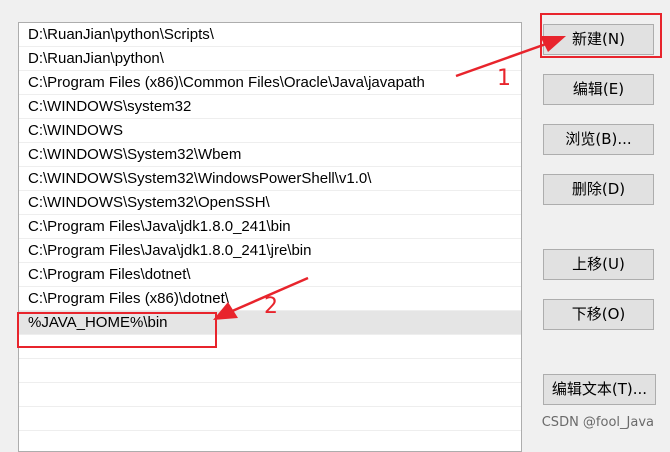 The height and width of the screenshot is (452, 670). What do you see at coordinates (270, 131) in the screenshot?
I see `path-entry-5: C:\WINDOWS` at bounding box center [270, 131].